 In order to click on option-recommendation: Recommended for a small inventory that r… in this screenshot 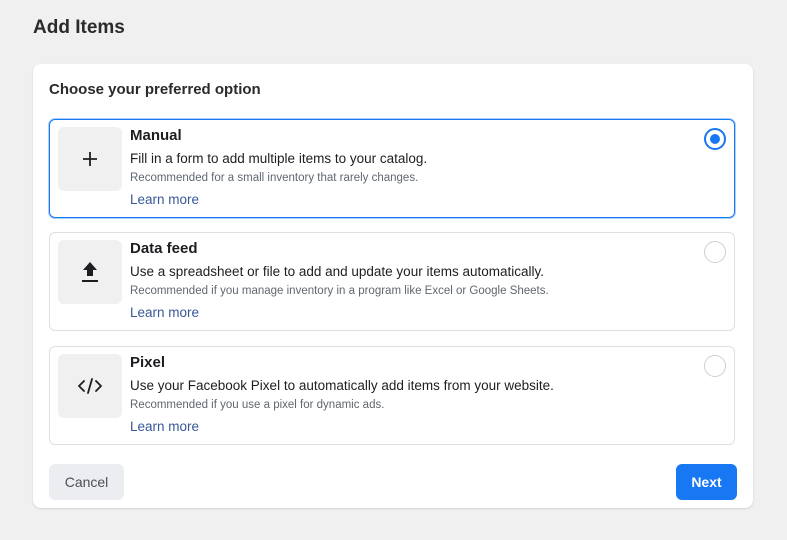, I will do `click(274, 178)`.